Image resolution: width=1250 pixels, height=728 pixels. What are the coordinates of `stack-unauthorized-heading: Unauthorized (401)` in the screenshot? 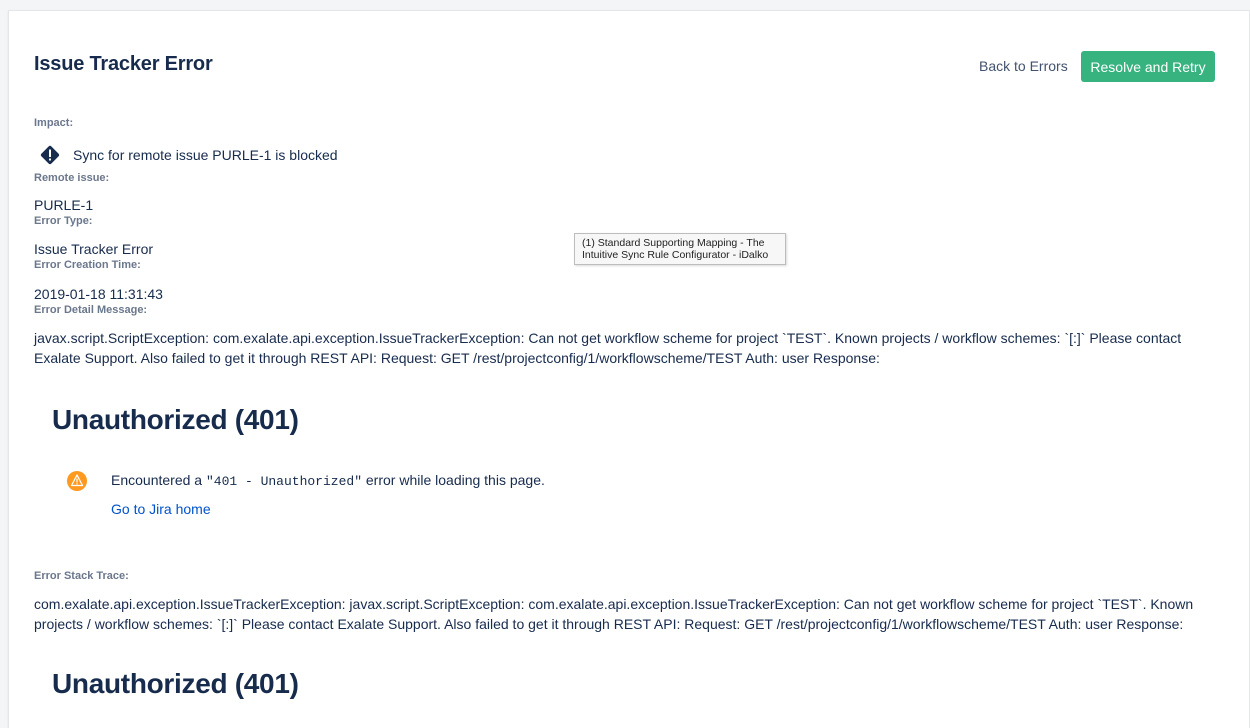 It's located at (175, 683).